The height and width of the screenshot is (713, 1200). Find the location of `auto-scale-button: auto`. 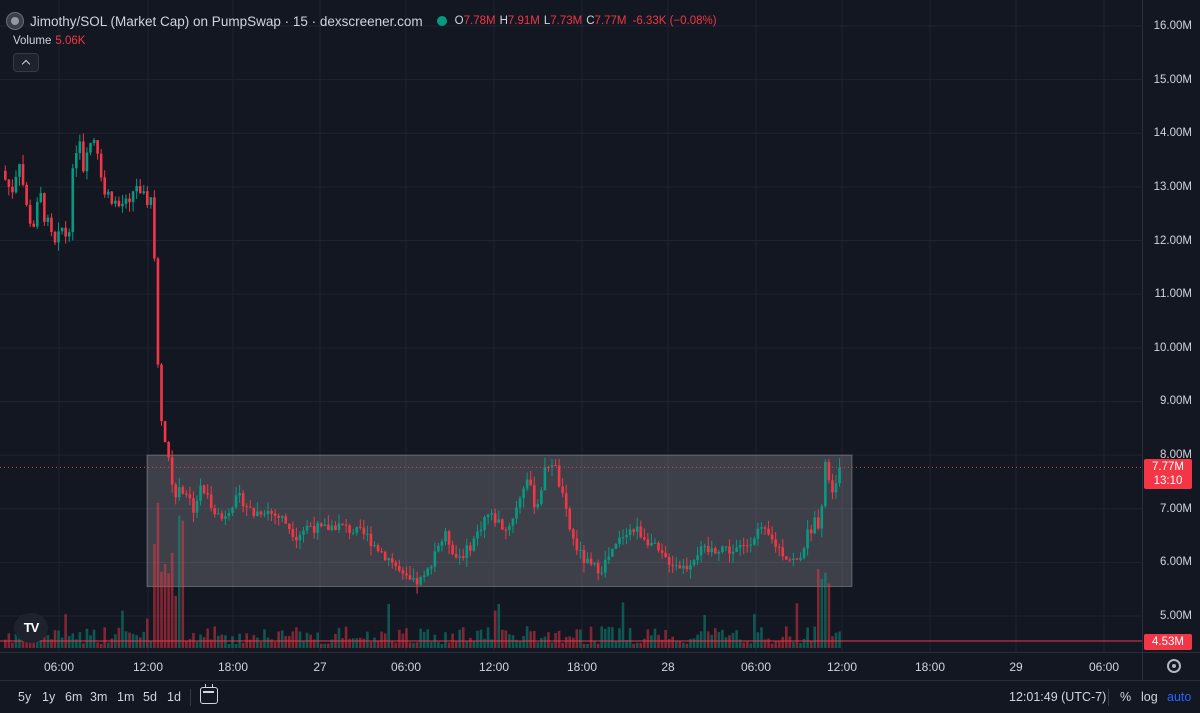

auto-scale-button: auto is located at coordinates (1179, 697).